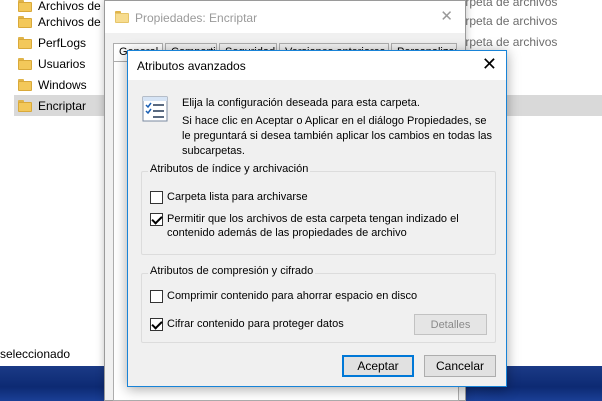 The width and height of the screenshot is (602, 401). Describe the element at coordinates (62, 105) in the screenshot. I see `folder-name: Encriptar` at that location.